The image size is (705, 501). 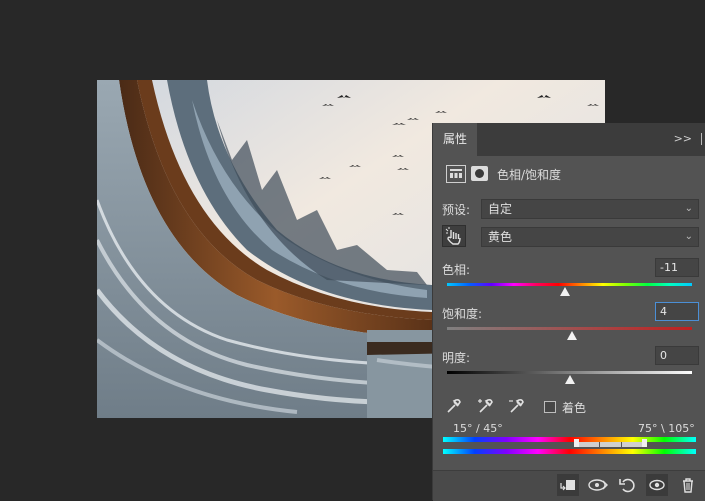 What do you see at coordinates (569, 379) in the screenshot?
I see `lightness-slider-thumb` at bounding box center [569, 379].